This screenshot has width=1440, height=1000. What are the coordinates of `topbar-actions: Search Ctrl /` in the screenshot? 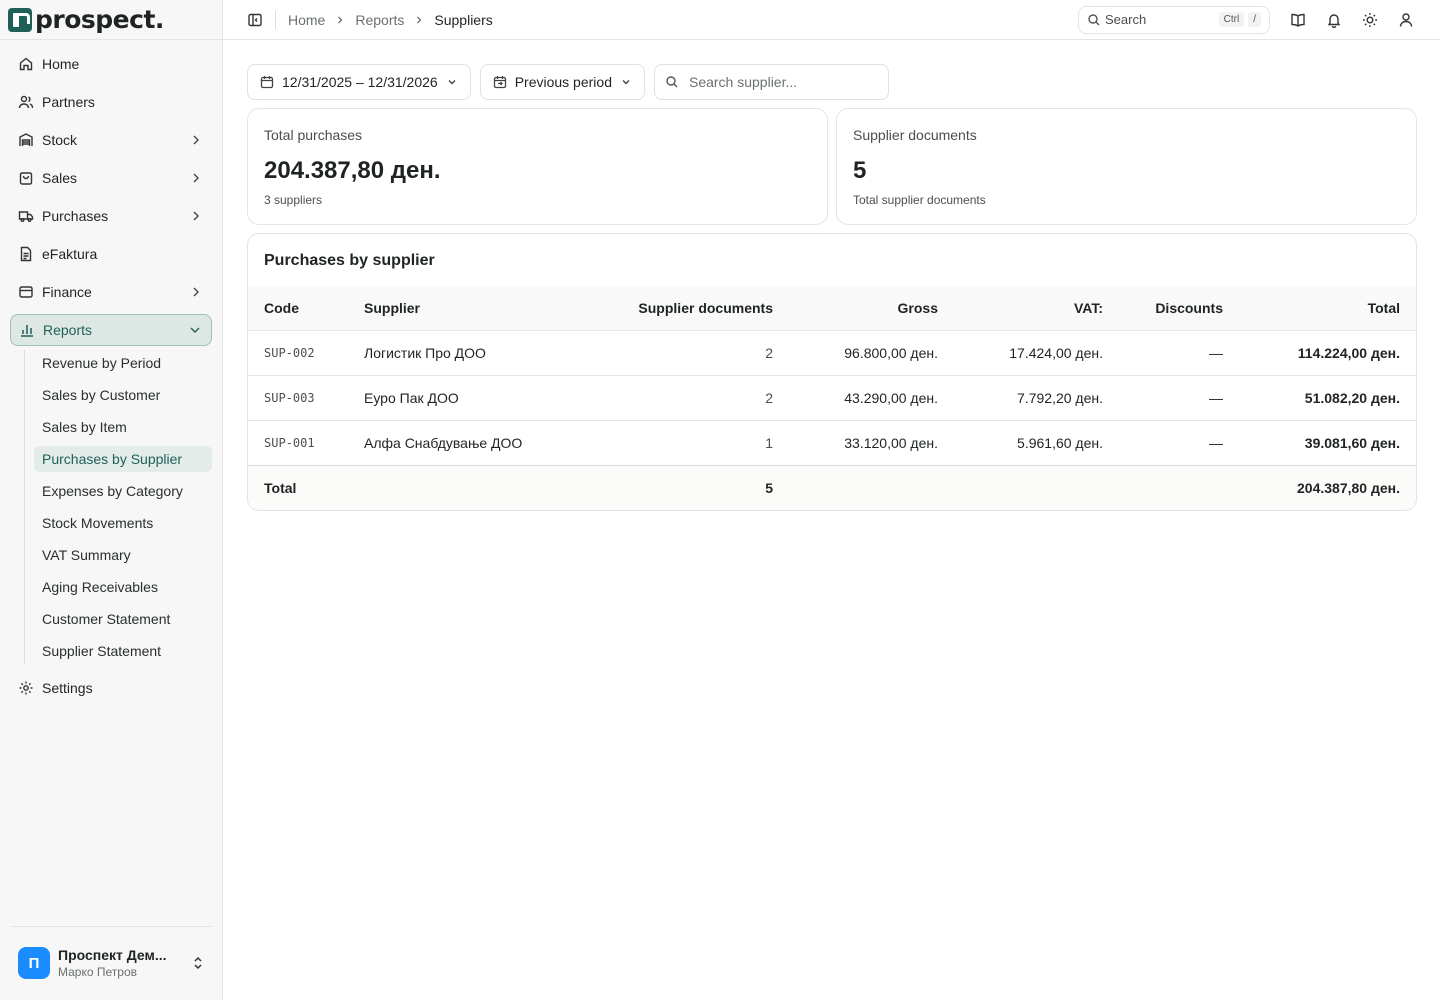 It's located at (1251, 19).